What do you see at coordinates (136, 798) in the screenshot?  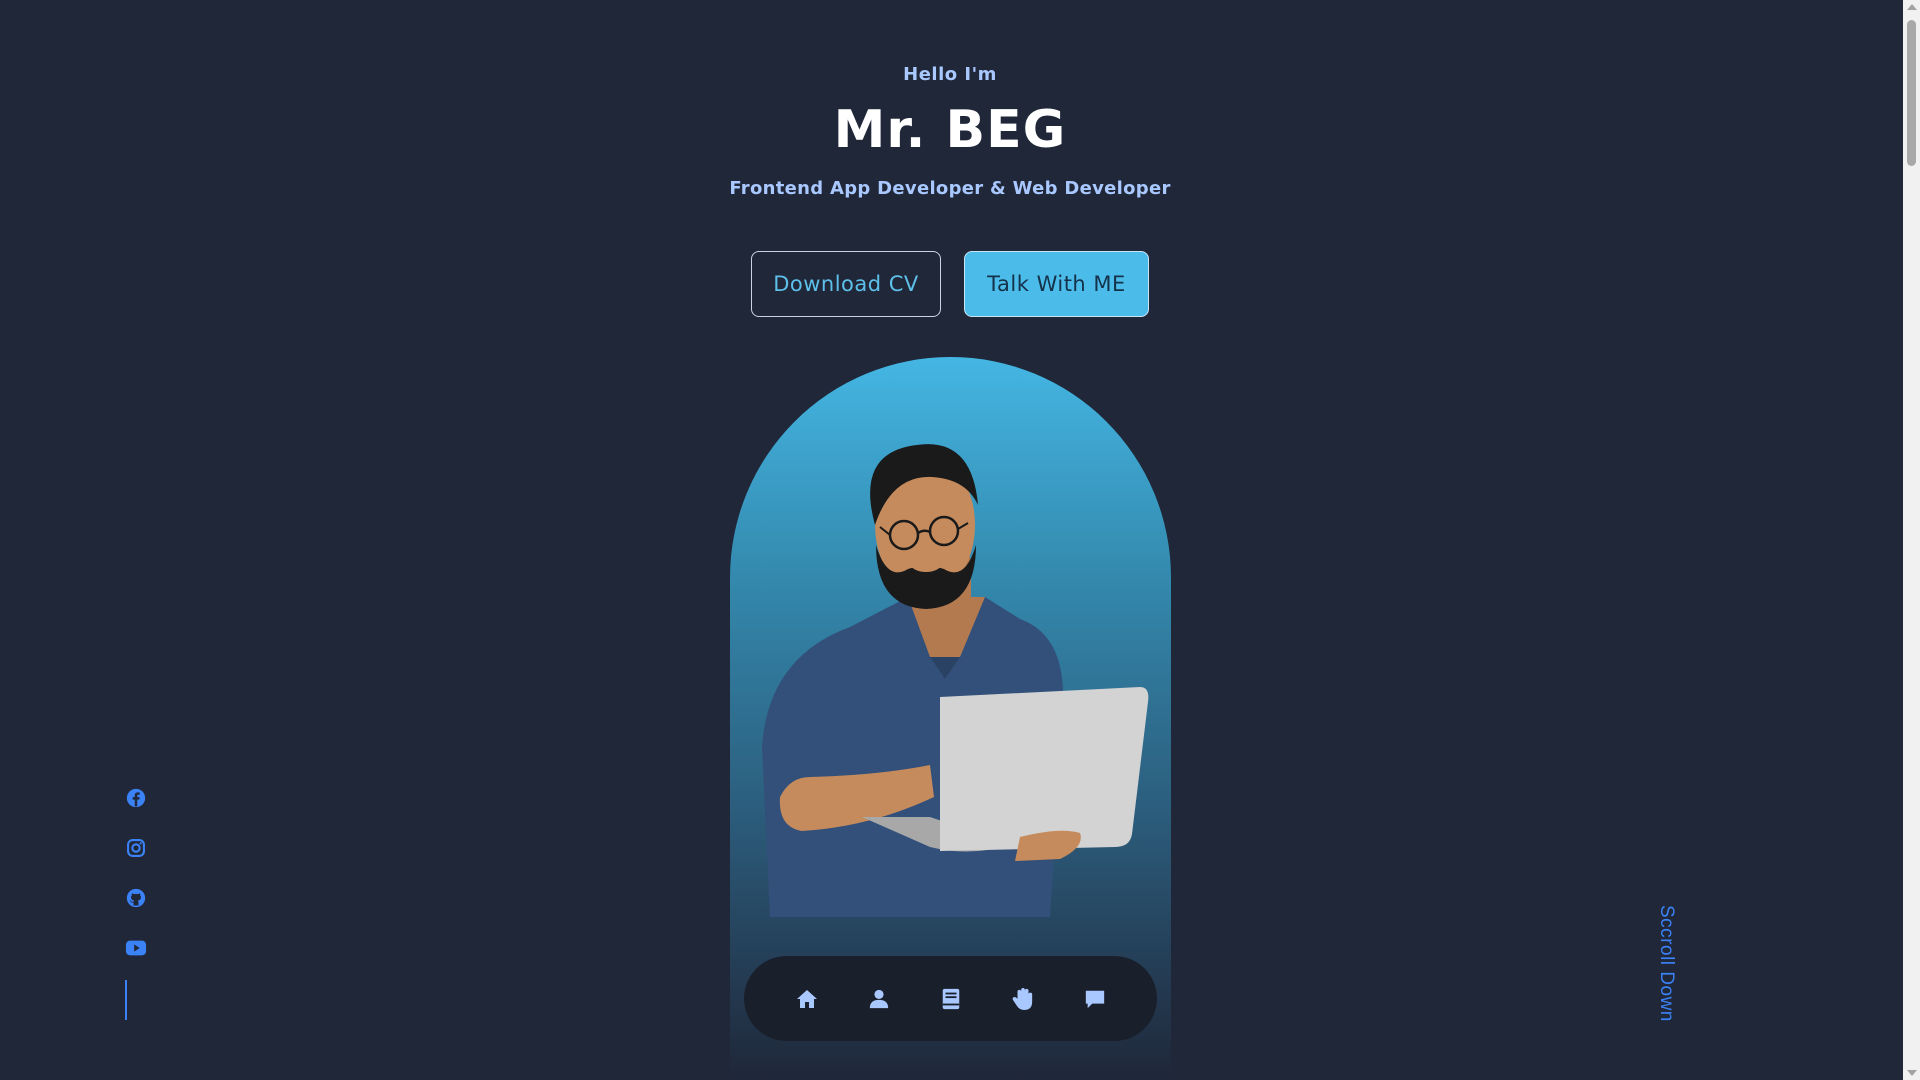 I see `facebook-icon` at bounding box center [136, 798].